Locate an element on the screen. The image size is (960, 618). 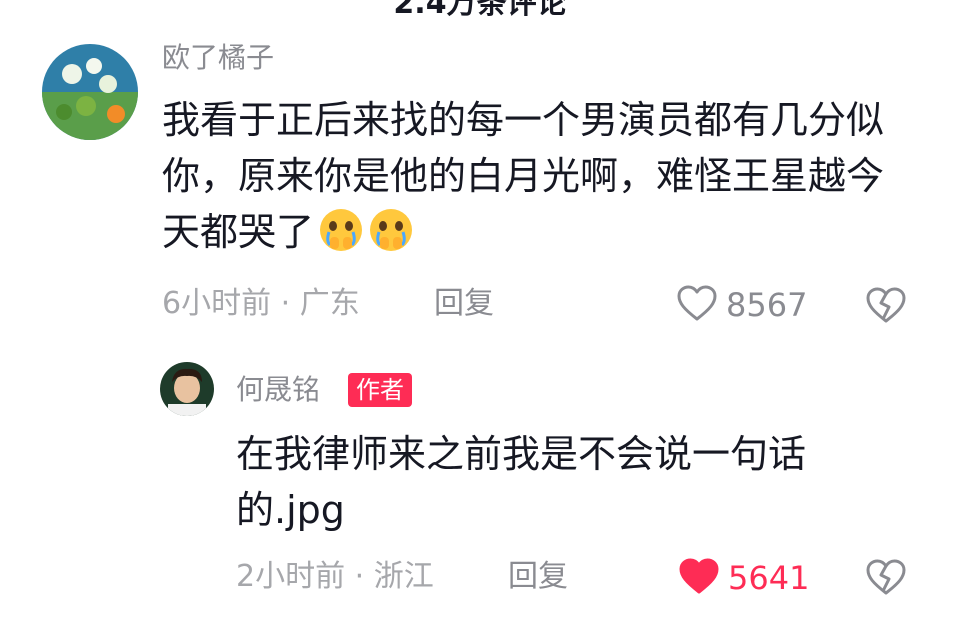
like-button: 5641 is located at coordinates (743, 578).